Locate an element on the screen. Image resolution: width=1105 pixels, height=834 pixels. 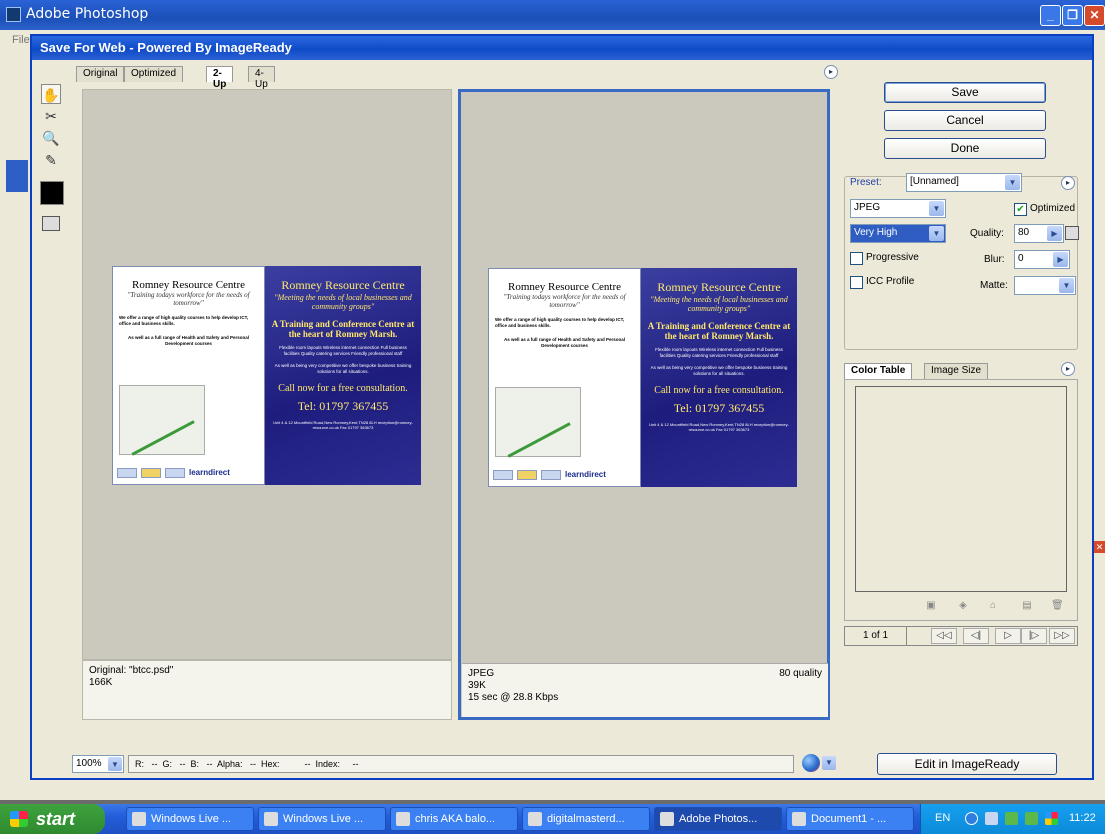
learndirect-logo: learndirect is located at coordinates (585, 474).